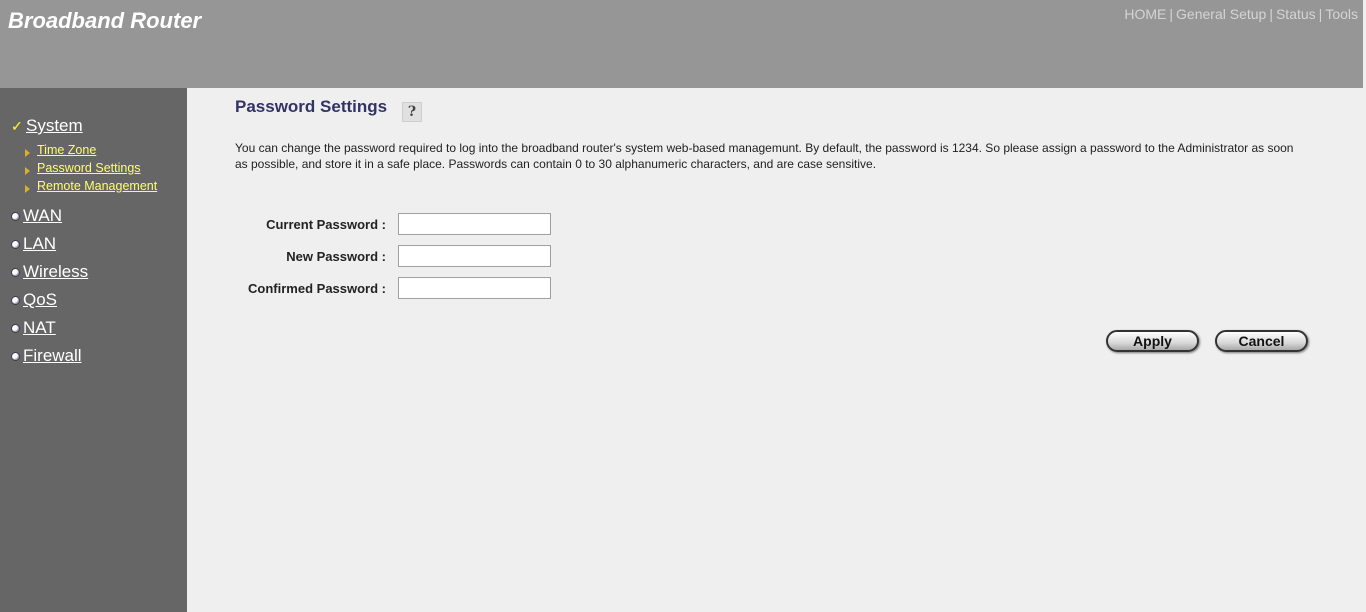  Describe the element at coordinates (17, 125) in the screenshot. I see `check-icon: ✓` at that location.